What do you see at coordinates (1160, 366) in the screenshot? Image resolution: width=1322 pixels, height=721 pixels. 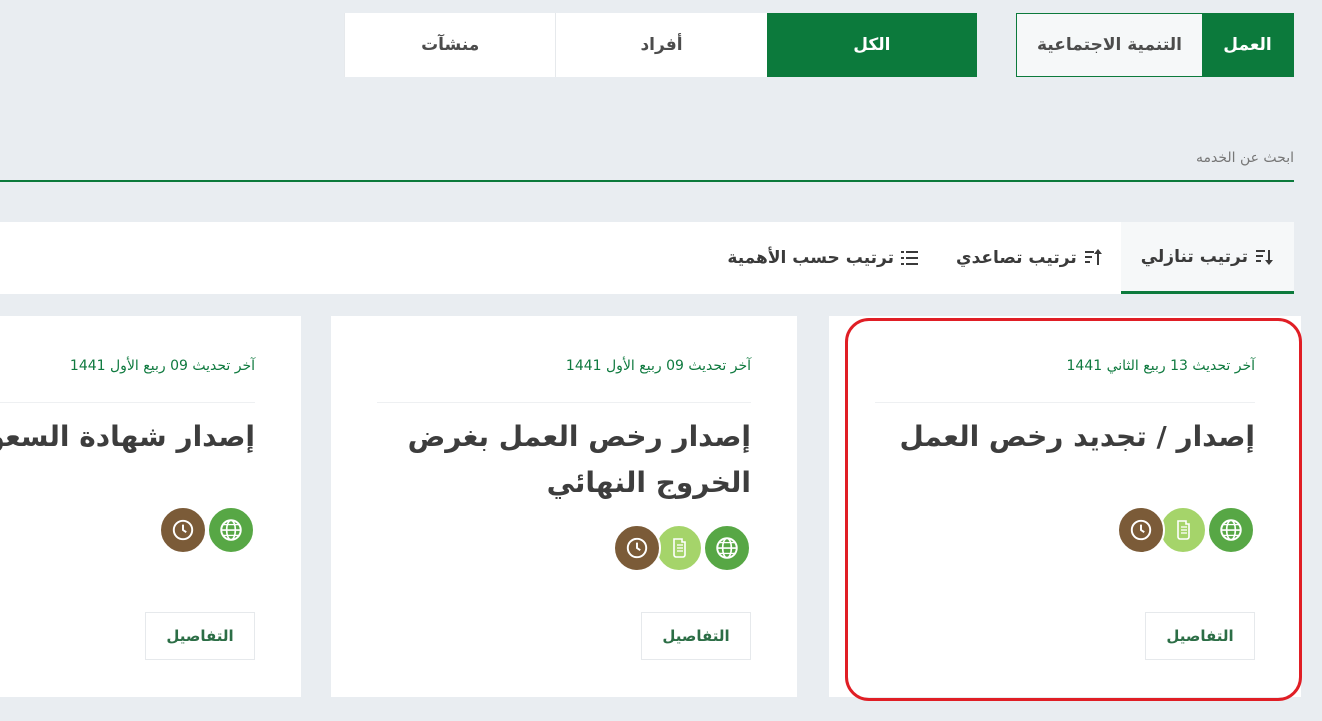 I see `last-updated: آخر تحديث 13 ربيع الثاني 1441` at bounding box center [1160, 366].